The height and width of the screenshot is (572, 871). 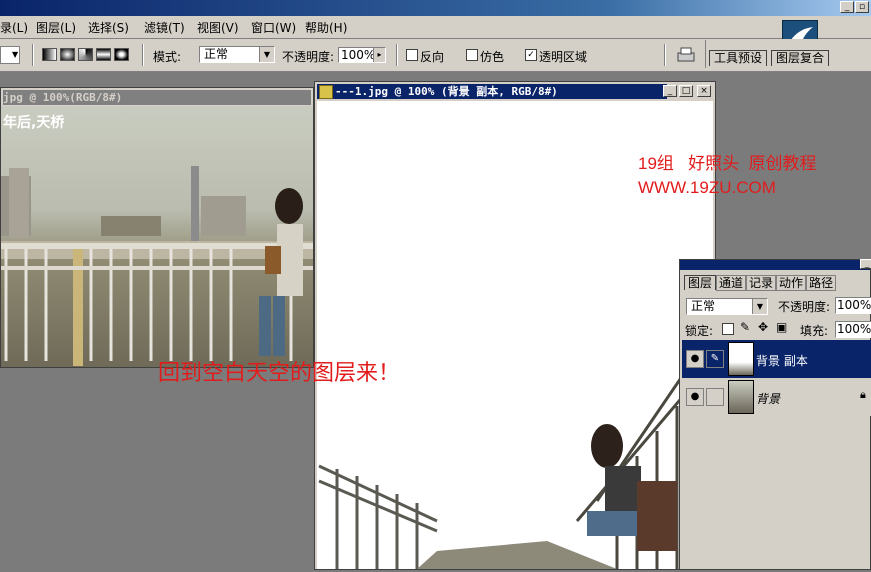 I want to click on layer-row-background-copy: ● ✎ 背景 副本, so click(x=776, y=359).